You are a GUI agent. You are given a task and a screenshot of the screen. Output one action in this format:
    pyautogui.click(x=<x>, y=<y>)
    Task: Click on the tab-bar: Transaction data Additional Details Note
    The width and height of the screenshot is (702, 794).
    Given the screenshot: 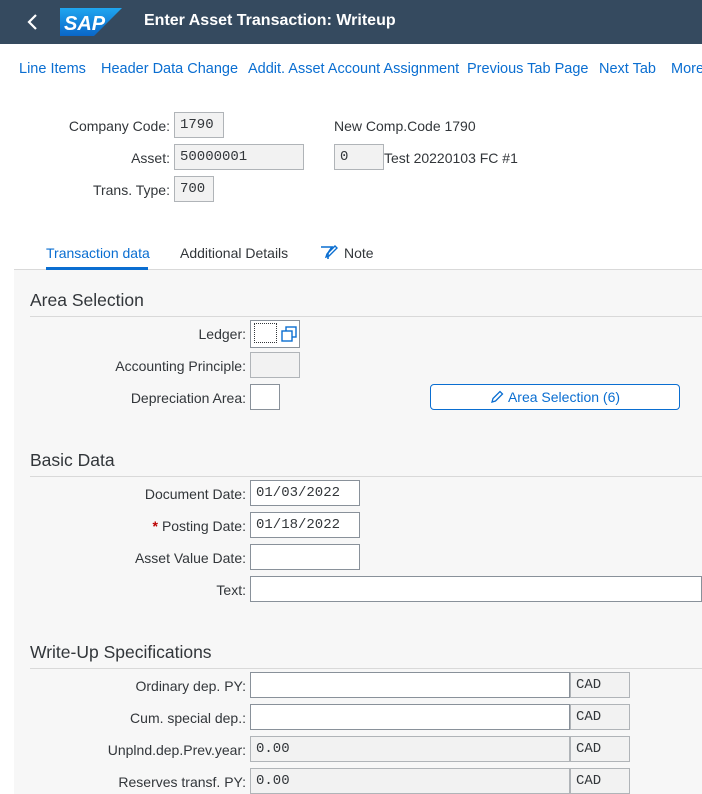 What is the action you would take?
    pyautogui.click(x=358, y=253)
    